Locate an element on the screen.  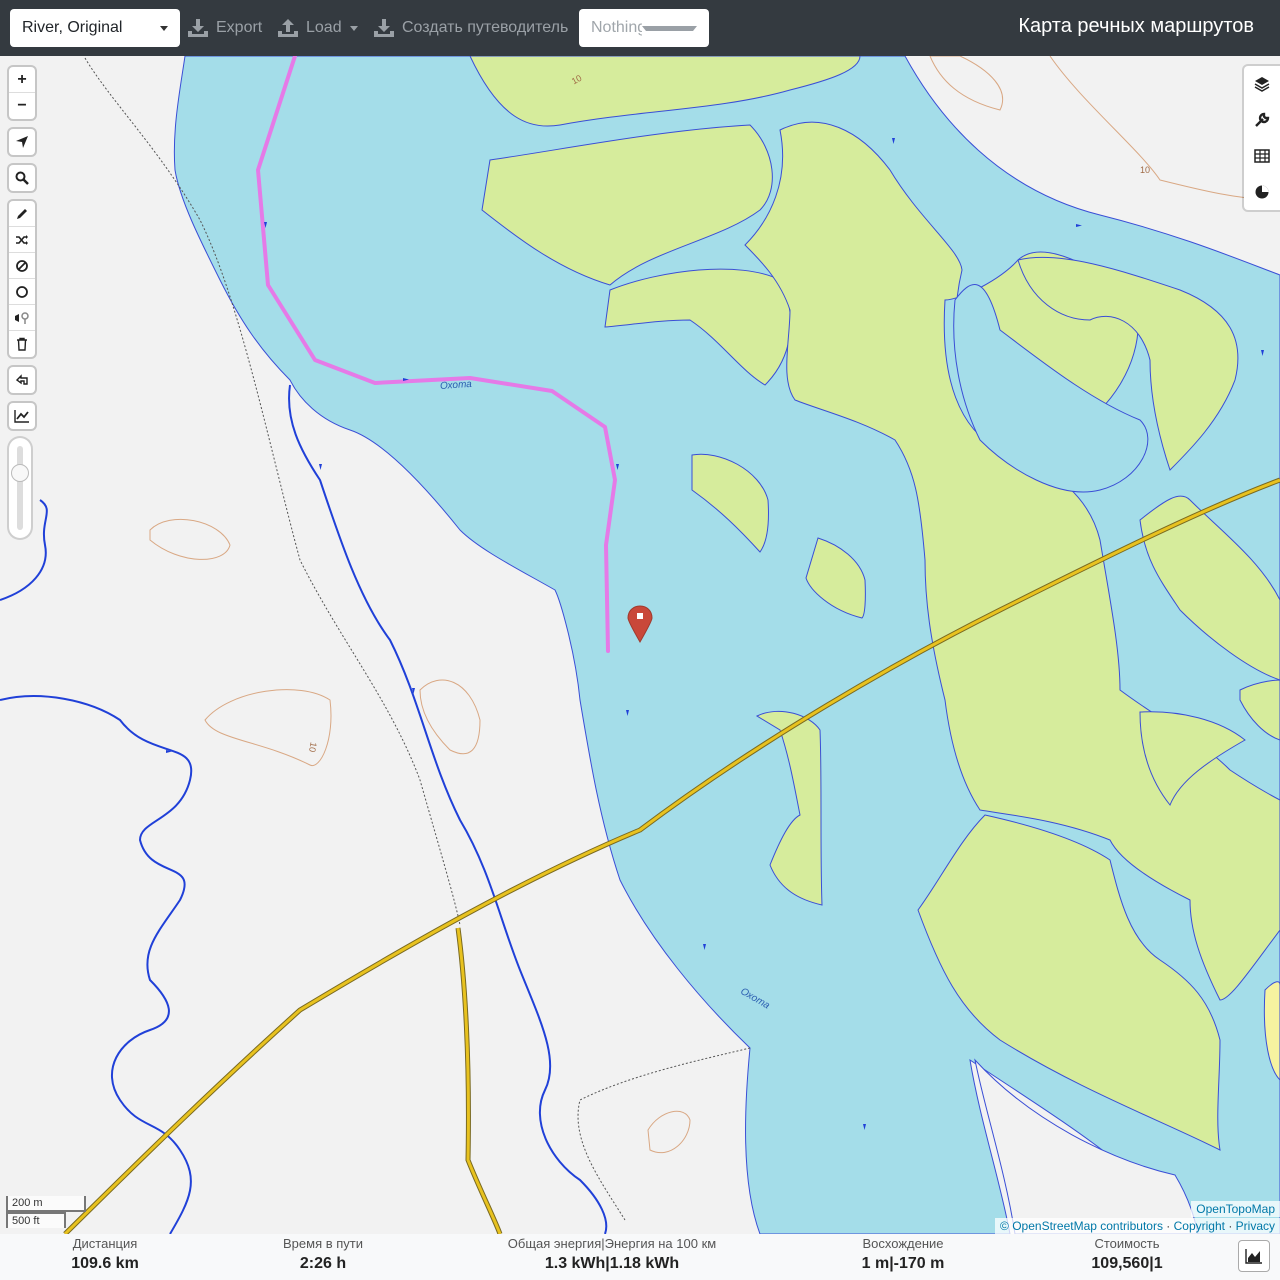
export-button: Export is located at coordinates (225, 28).